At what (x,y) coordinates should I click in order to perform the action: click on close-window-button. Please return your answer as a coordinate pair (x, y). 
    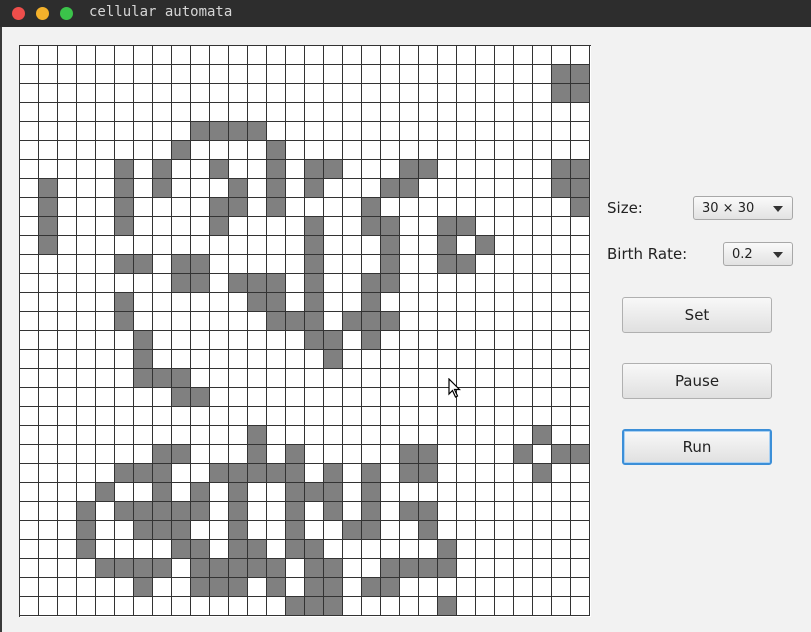
    Looking at the image, I should click on (18, 13).